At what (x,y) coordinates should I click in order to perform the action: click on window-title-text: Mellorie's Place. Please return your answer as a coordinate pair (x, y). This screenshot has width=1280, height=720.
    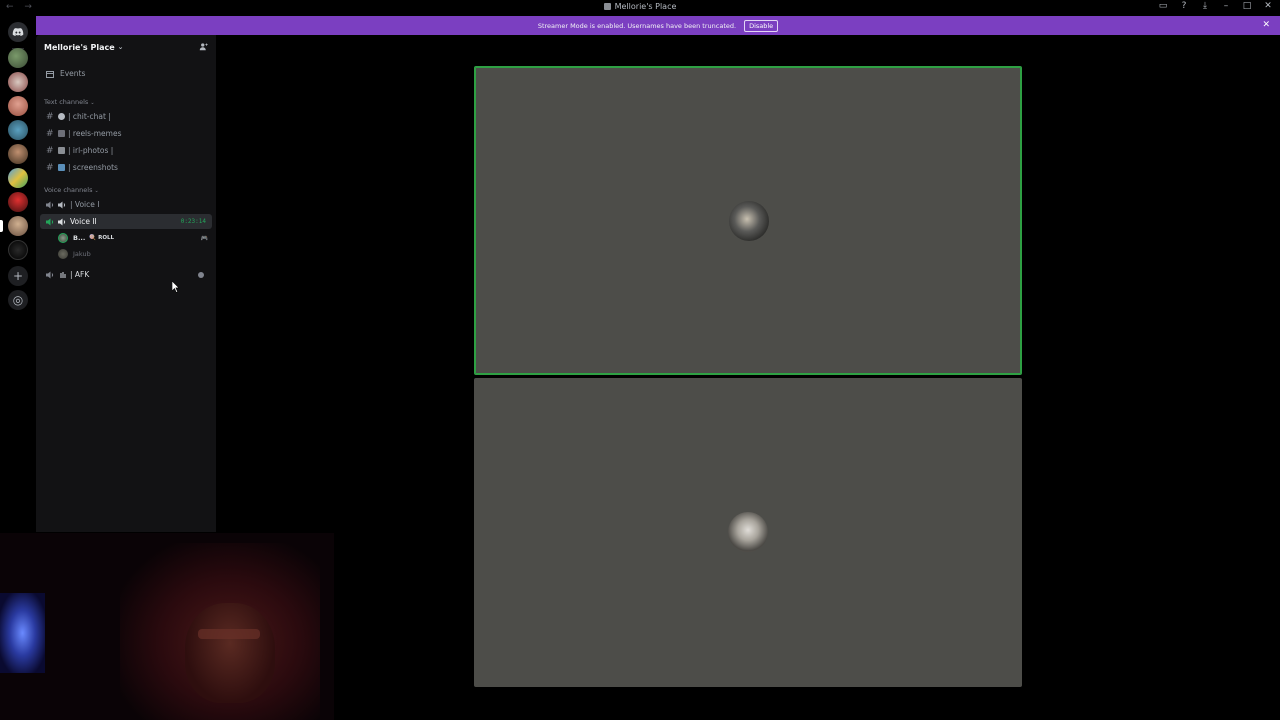
    Looking at the image, I should click on (645, 6).